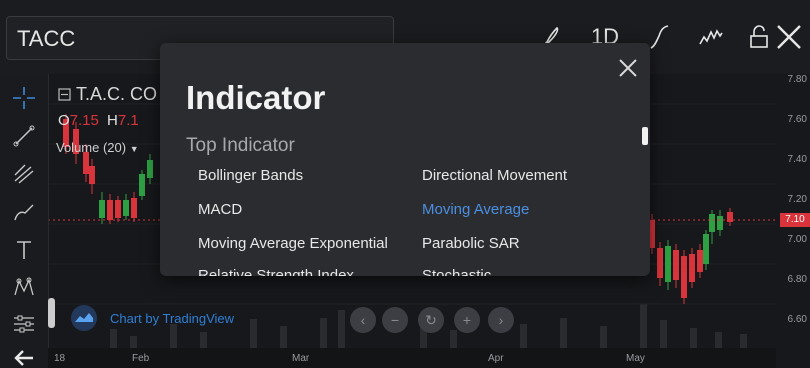  Describe the element at coordinates (494, 175) in the screenshot. I see `indicator-item-directional-movement: Directional Movement` at that location.